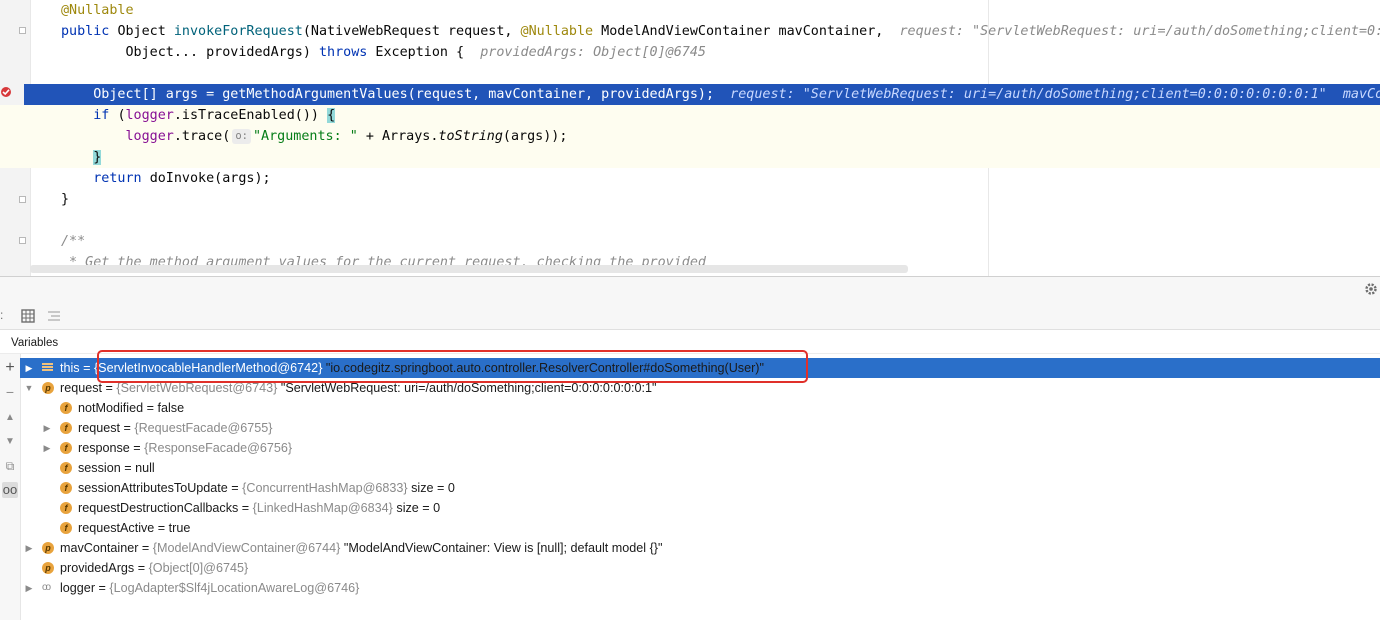 The height and width of the screenshot is (620, 1380). Describe the element at coordinates (700, 408) in the screenshot. I see `variable-row: f notModified = false` at that location.